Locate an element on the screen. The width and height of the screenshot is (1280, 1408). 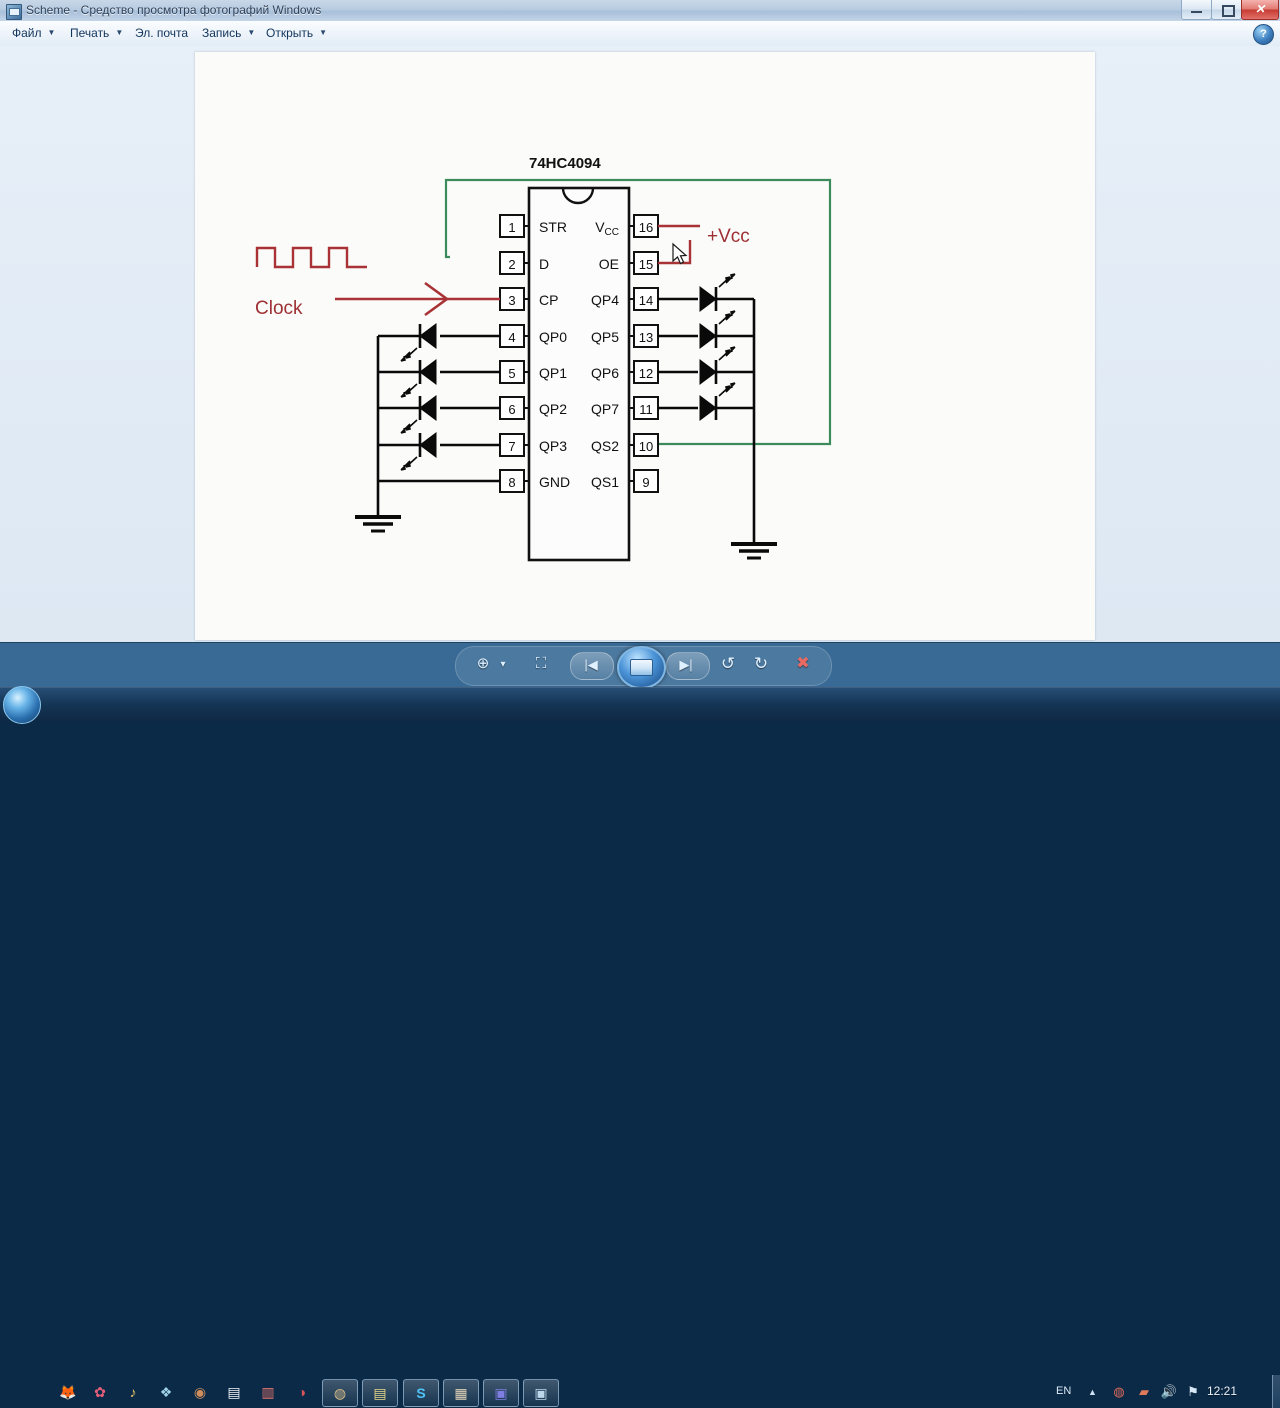
icon-glyph: ▤ is located at coordinates (234, 1391).